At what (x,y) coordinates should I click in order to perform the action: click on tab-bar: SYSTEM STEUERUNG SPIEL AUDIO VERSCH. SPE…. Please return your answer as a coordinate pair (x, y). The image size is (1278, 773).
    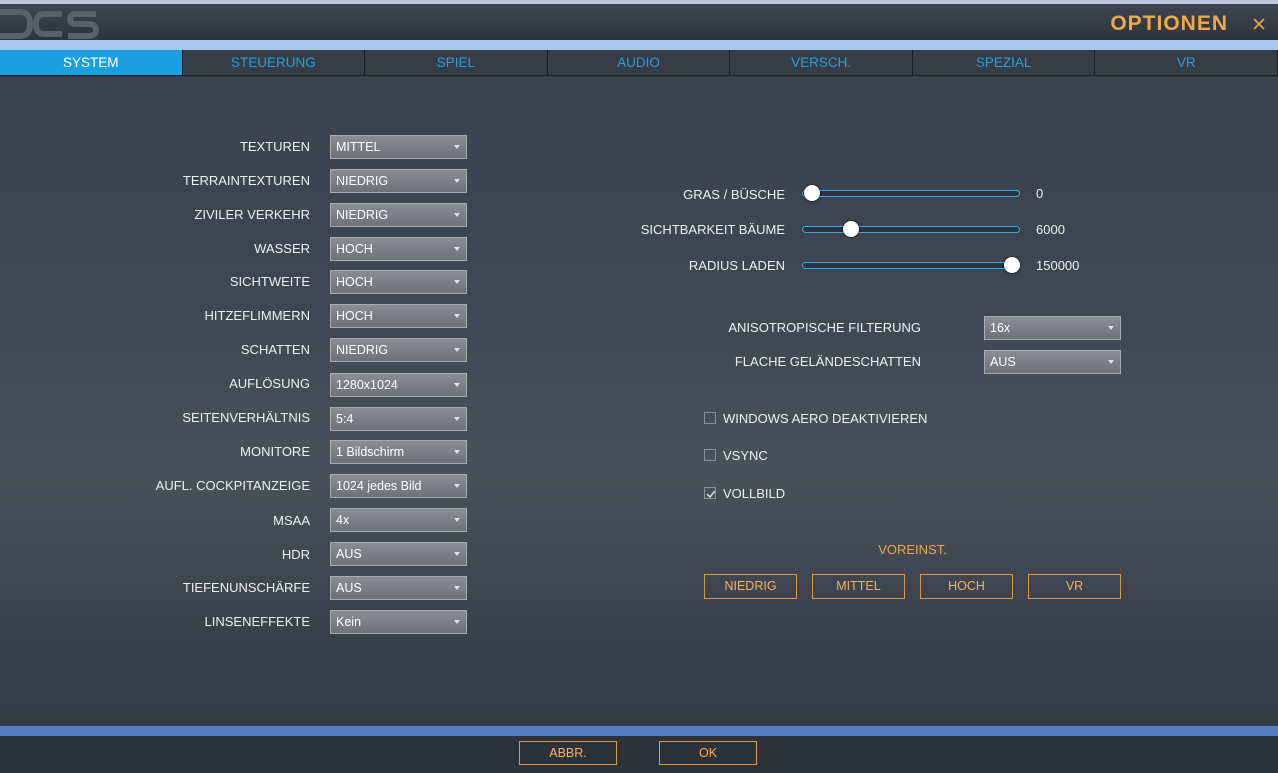
    Looking at the image, I should click on (639, 63).